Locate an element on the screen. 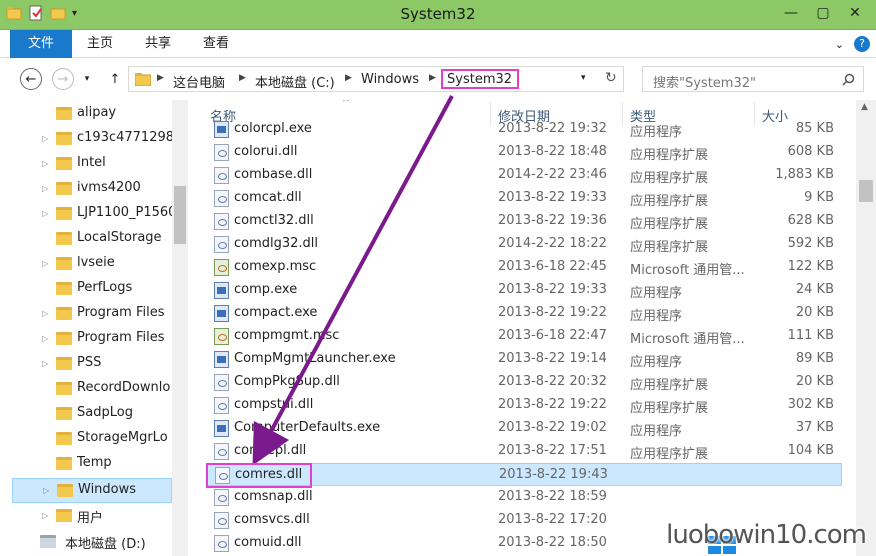 This screenshot has height=556, width=876. file-date: 2013-8-22 20:32 is located at coordinates (552, 381).